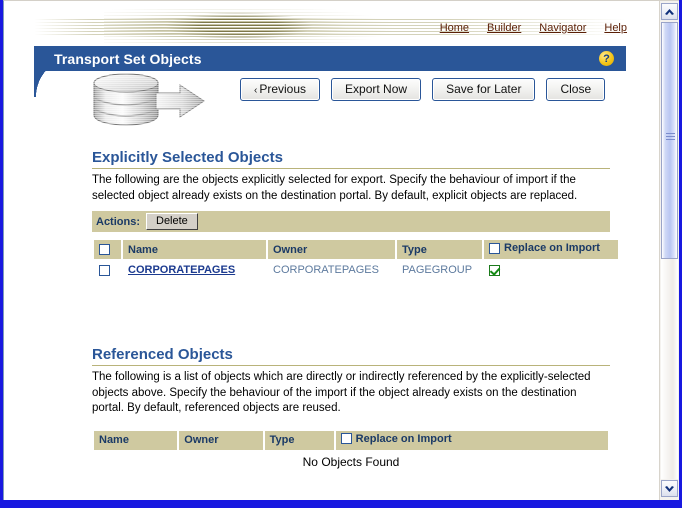 The width and height of the screenshot is (682, 508). I want to click on ref-replace-all-checkbox, so click(346, 439).